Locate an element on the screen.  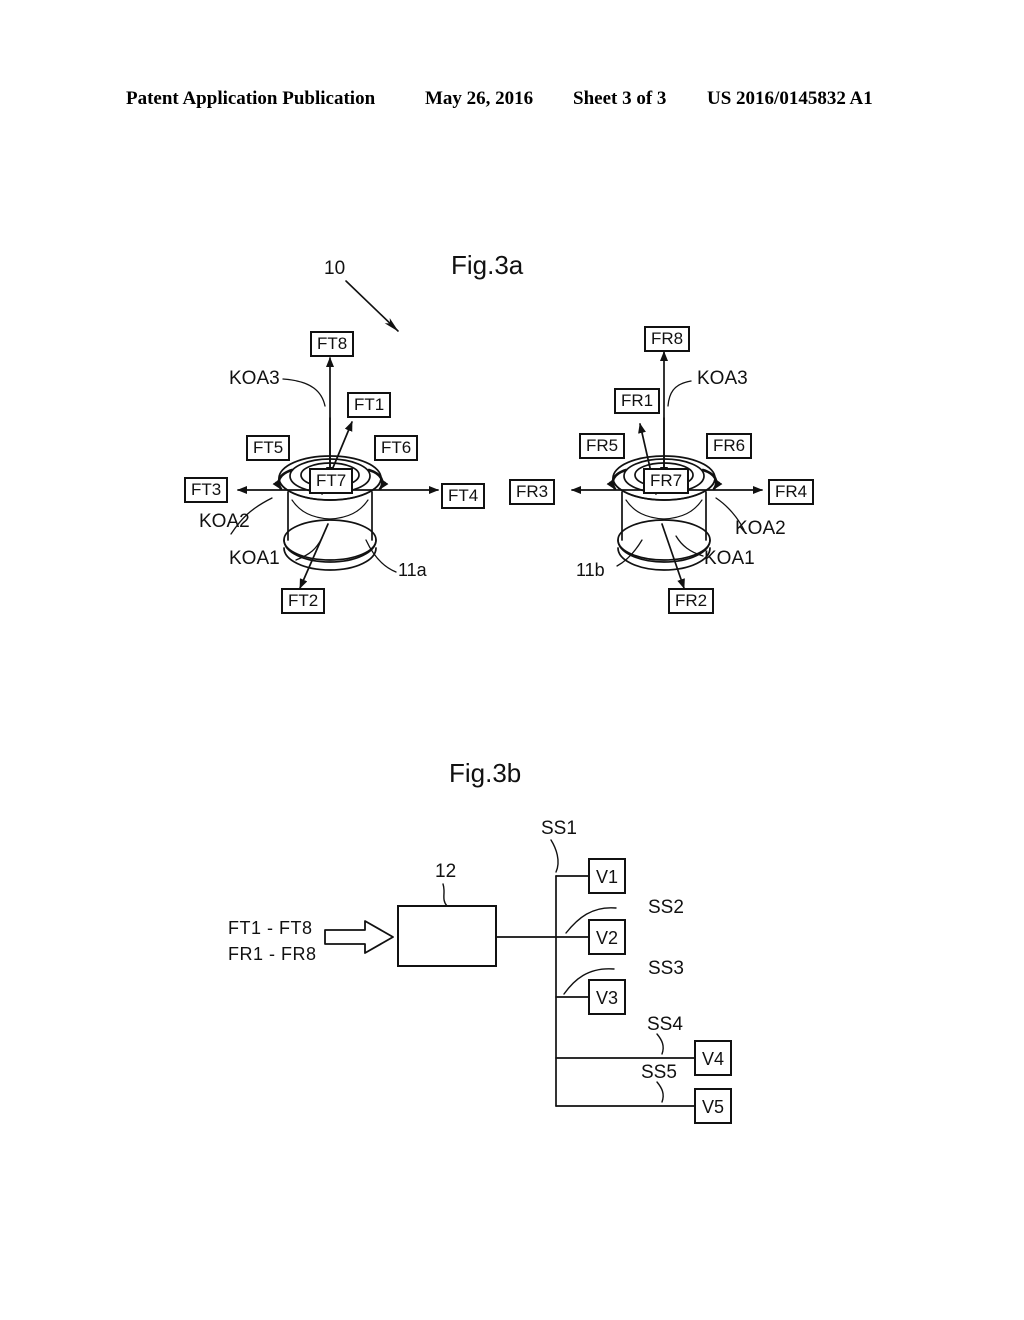
input-signals-ft-label: FT1 - FT8 is located at coordinates (270, 928).